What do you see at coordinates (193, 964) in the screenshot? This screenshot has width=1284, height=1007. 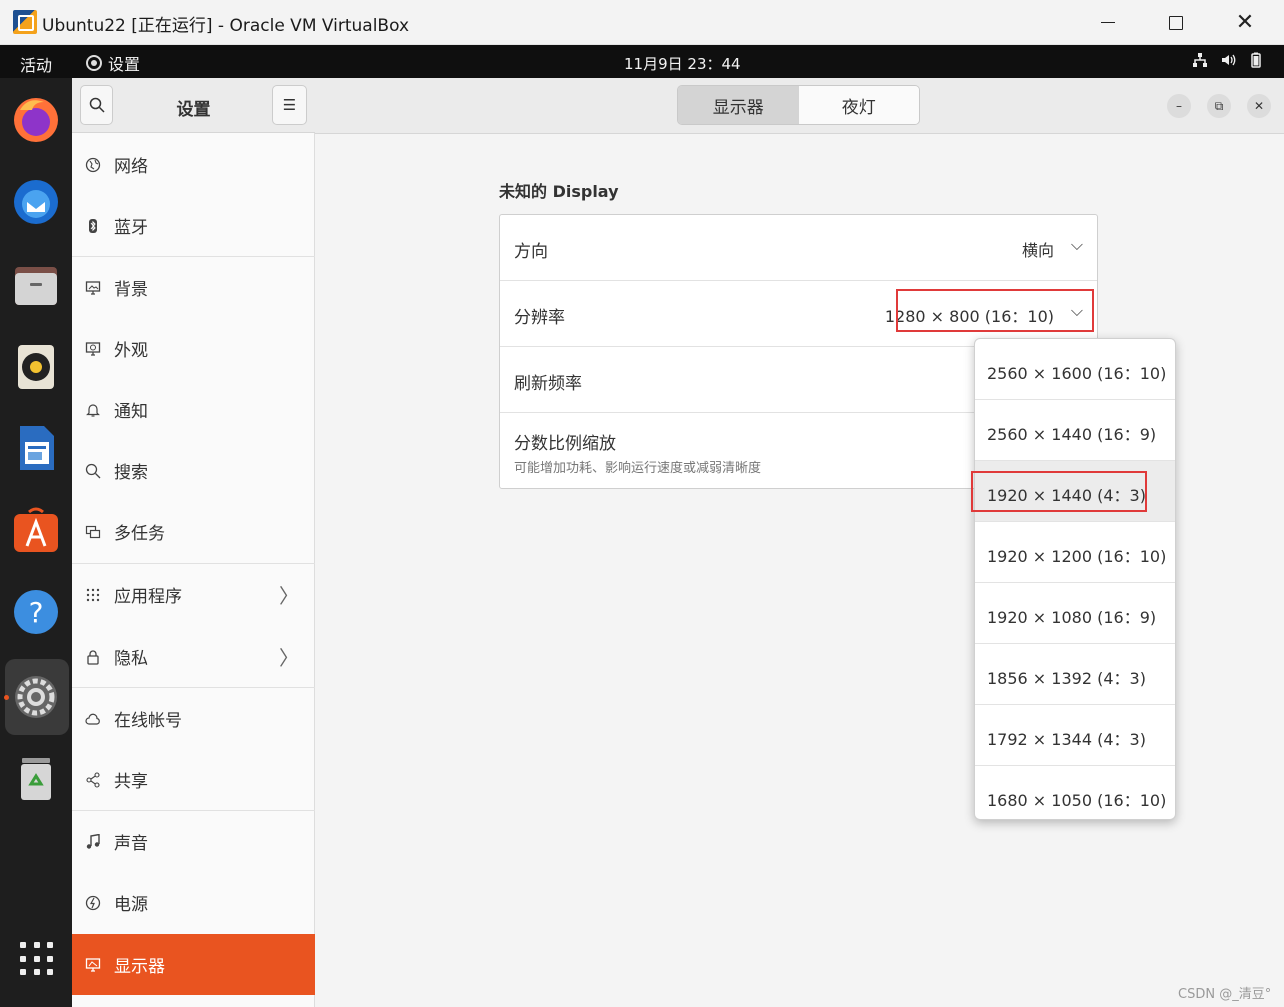 I see `sidebar-item-displays: 显示器` at bounding box center [193, 964].